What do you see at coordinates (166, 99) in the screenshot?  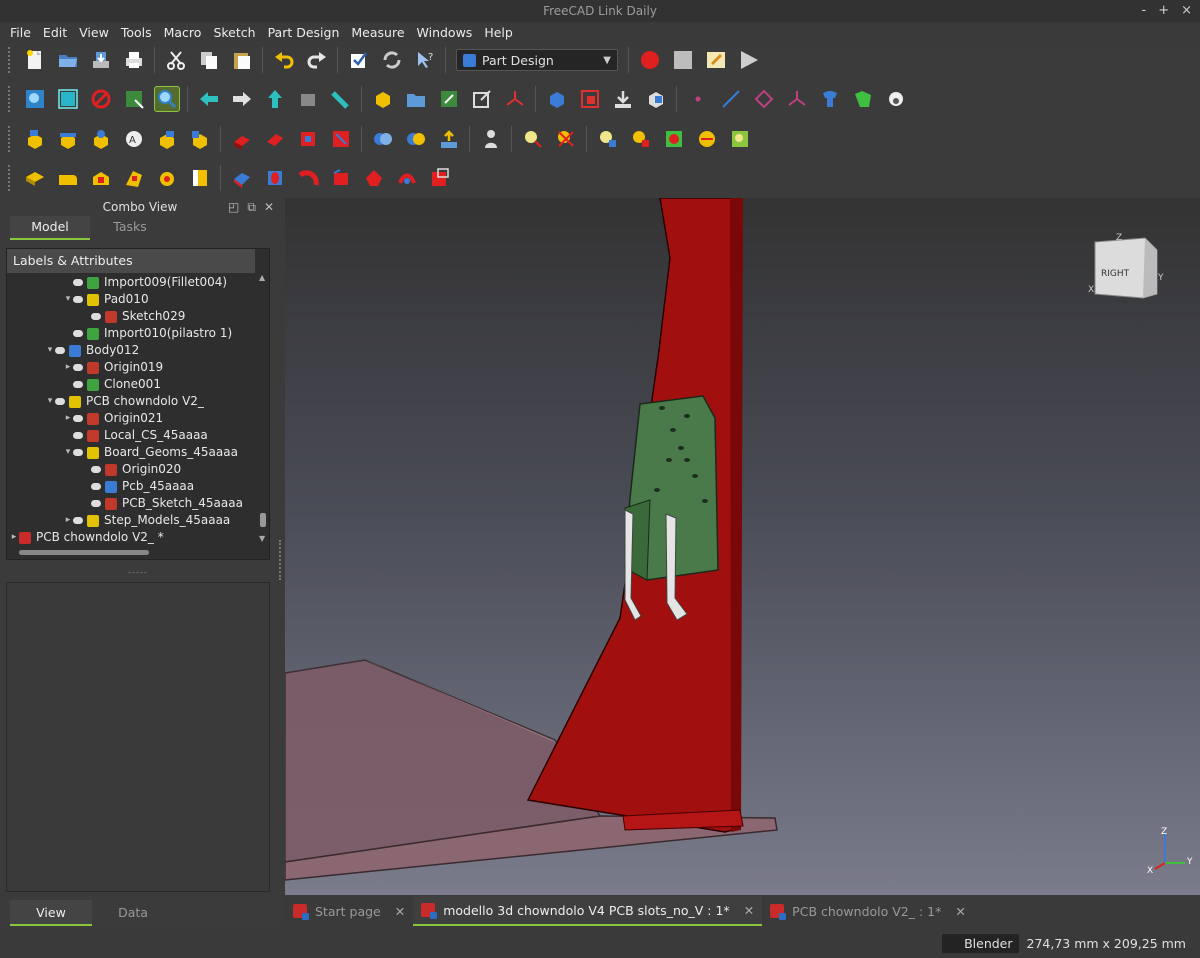 I see `zoom-box-icon` at bounding box center [166, 99].